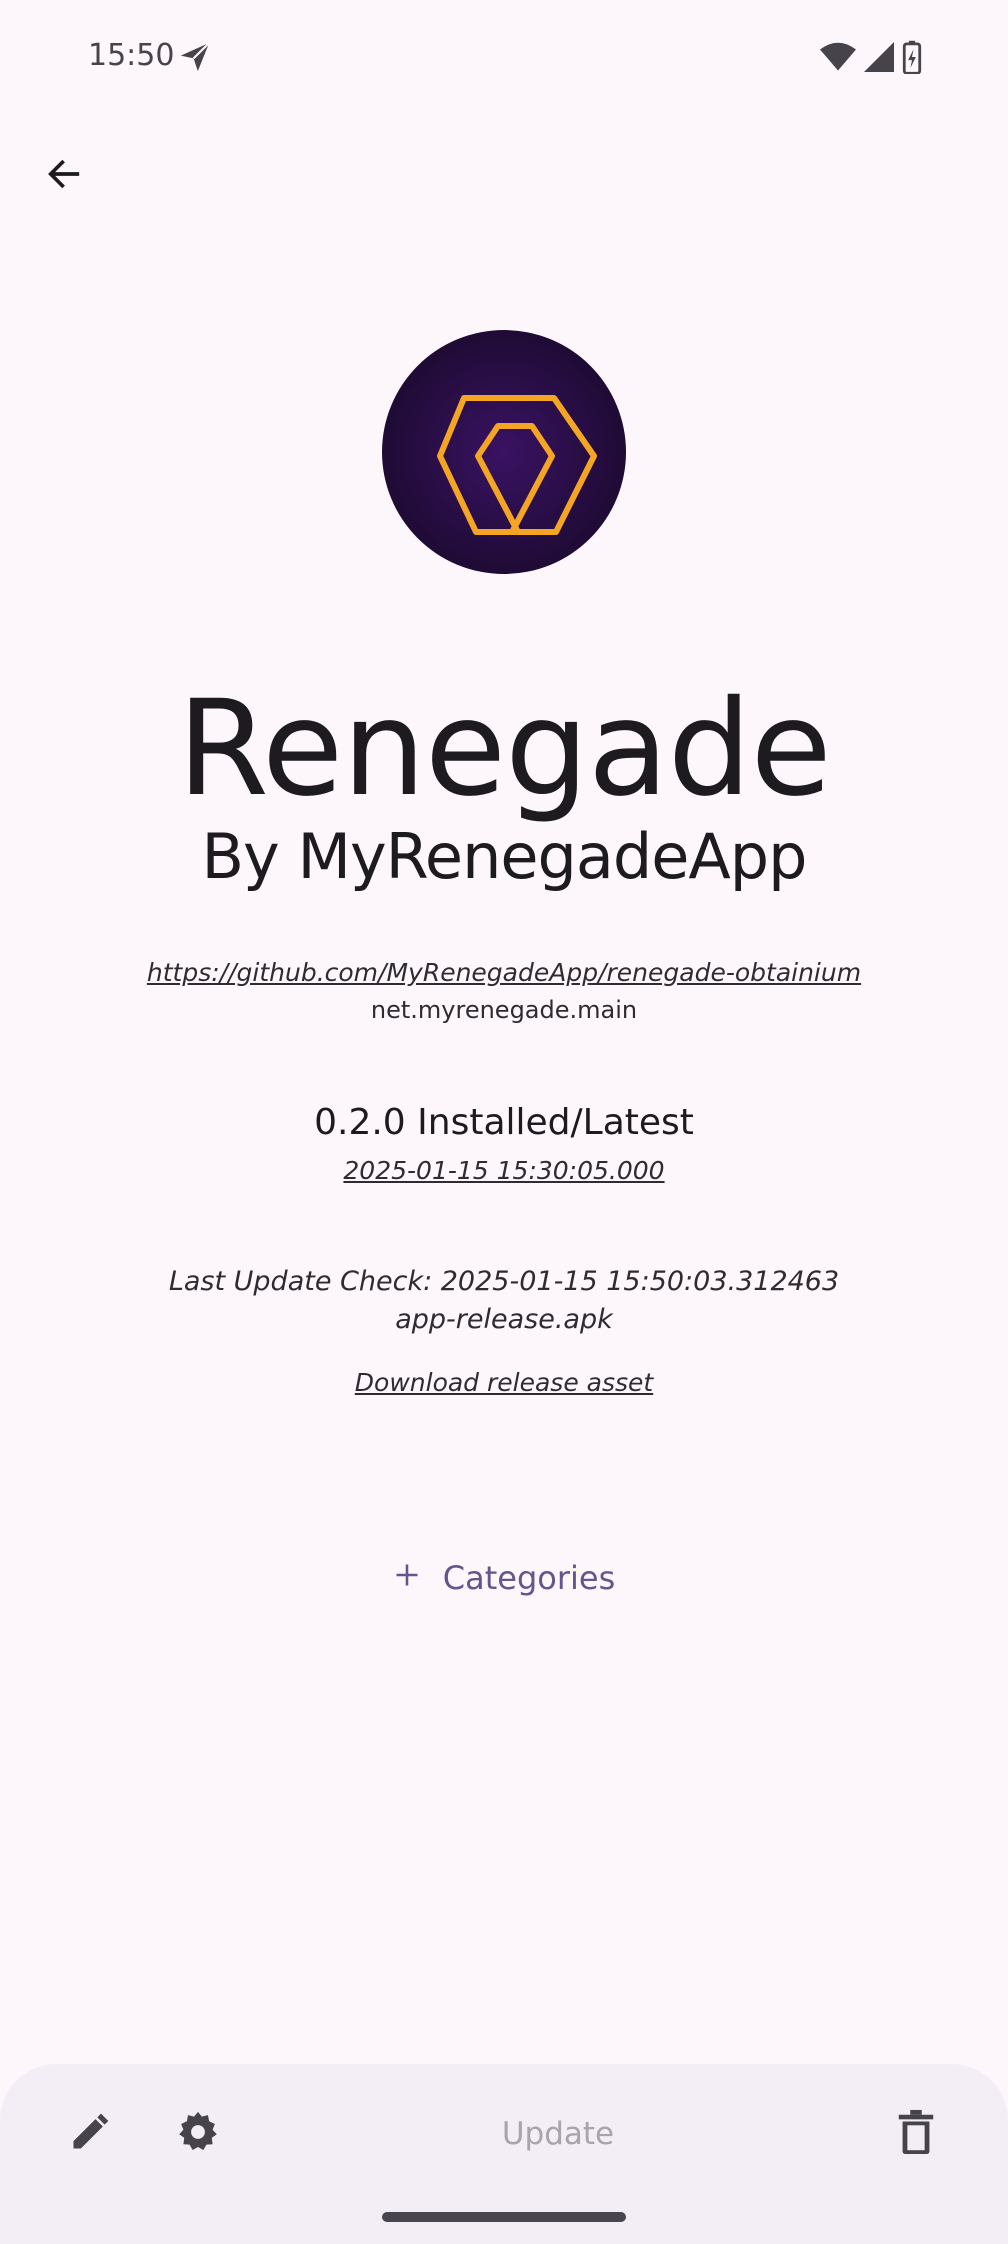 The height and width of the screenshot is (2244, 1008). I want to click on status-bar: 15:50, so click(504, 58).